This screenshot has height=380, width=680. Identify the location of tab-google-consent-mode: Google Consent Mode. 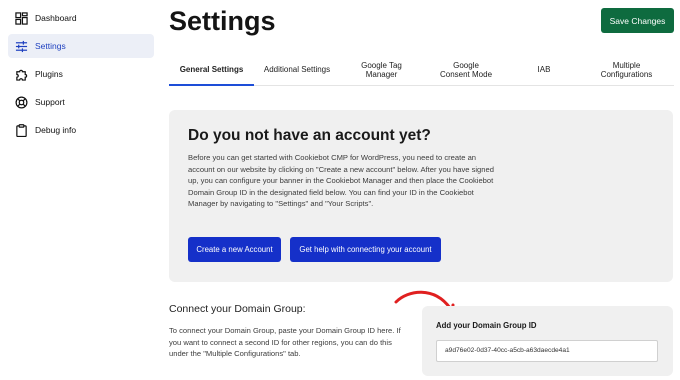
(466, 69).